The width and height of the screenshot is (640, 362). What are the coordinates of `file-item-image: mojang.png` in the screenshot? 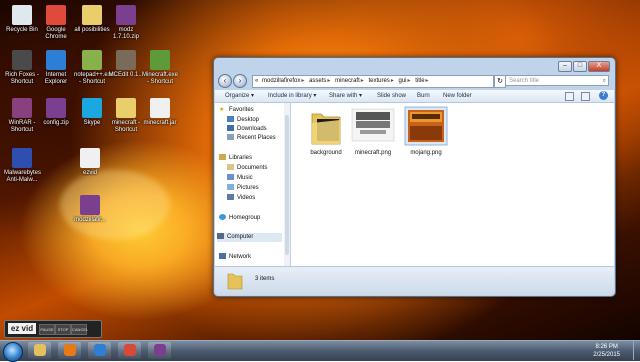 It's located at (426, 131).